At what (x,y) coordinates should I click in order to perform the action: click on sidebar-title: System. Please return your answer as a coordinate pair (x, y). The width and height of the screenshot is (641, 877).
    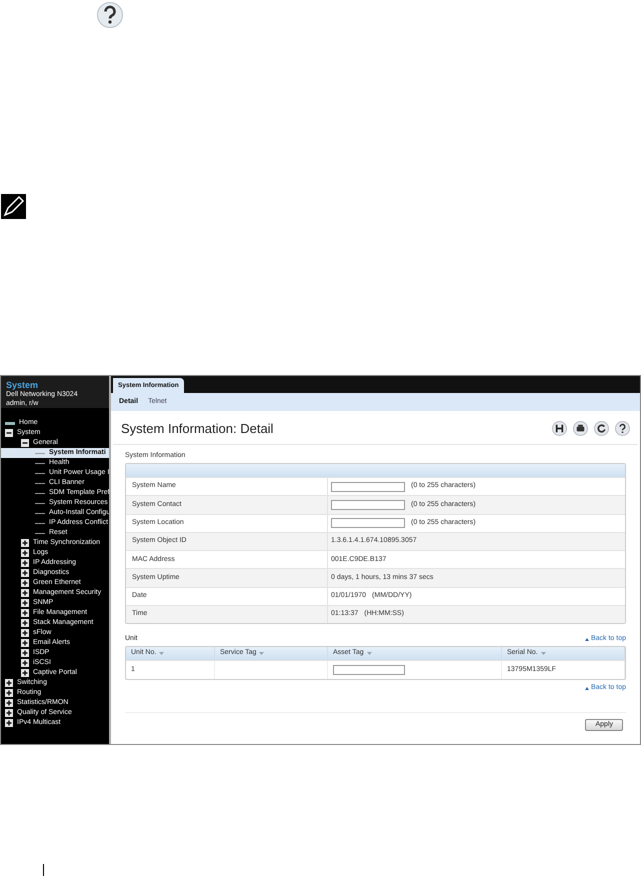
    Looking at the image, I should click on (23, 385).